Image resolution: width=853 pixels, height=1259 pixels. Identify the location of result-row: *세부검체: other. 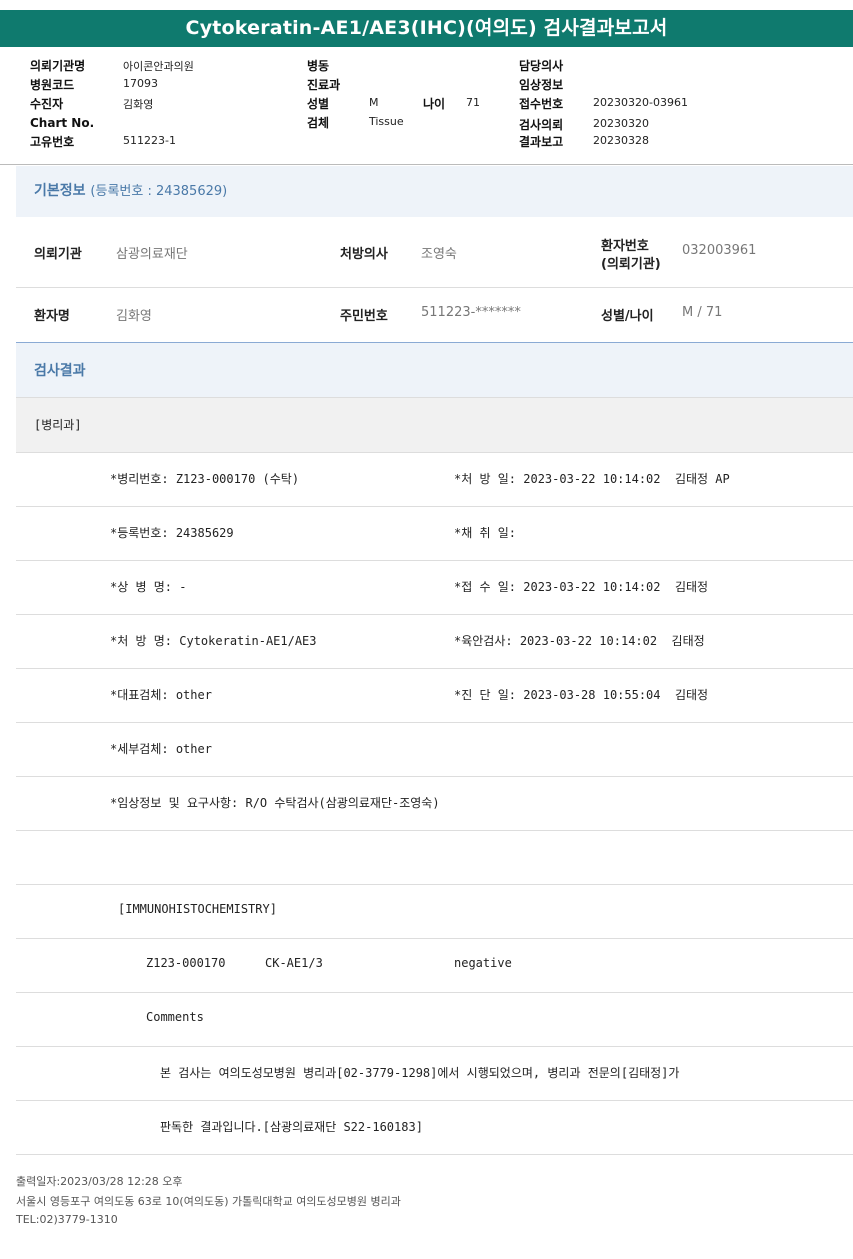
(434, 749).